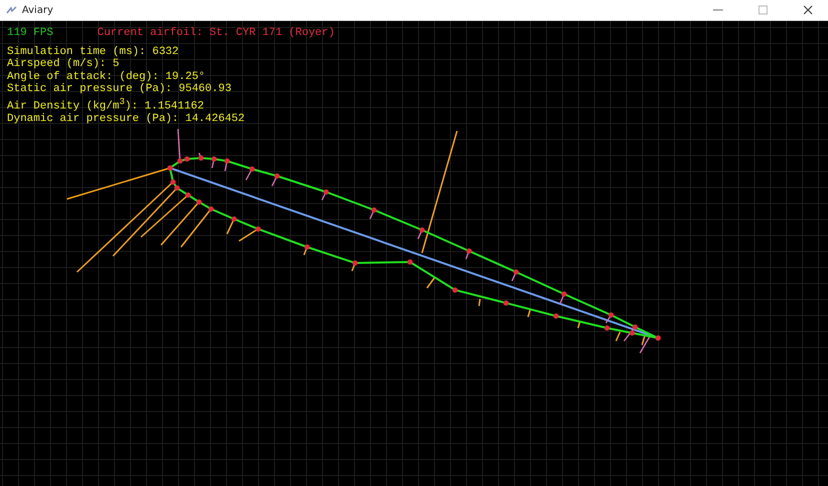 The width and height of the screenshot is (828, 486). What do you see at coordinates (30, 33) in the screenshot?
I see `fps-counter: 119 FPS` at bounding box center [30, 33].